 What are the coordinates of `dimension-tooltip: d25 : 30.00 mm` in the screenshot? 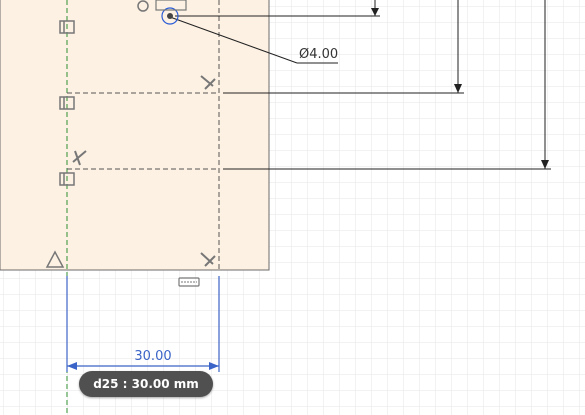 It's located at (146, 384).